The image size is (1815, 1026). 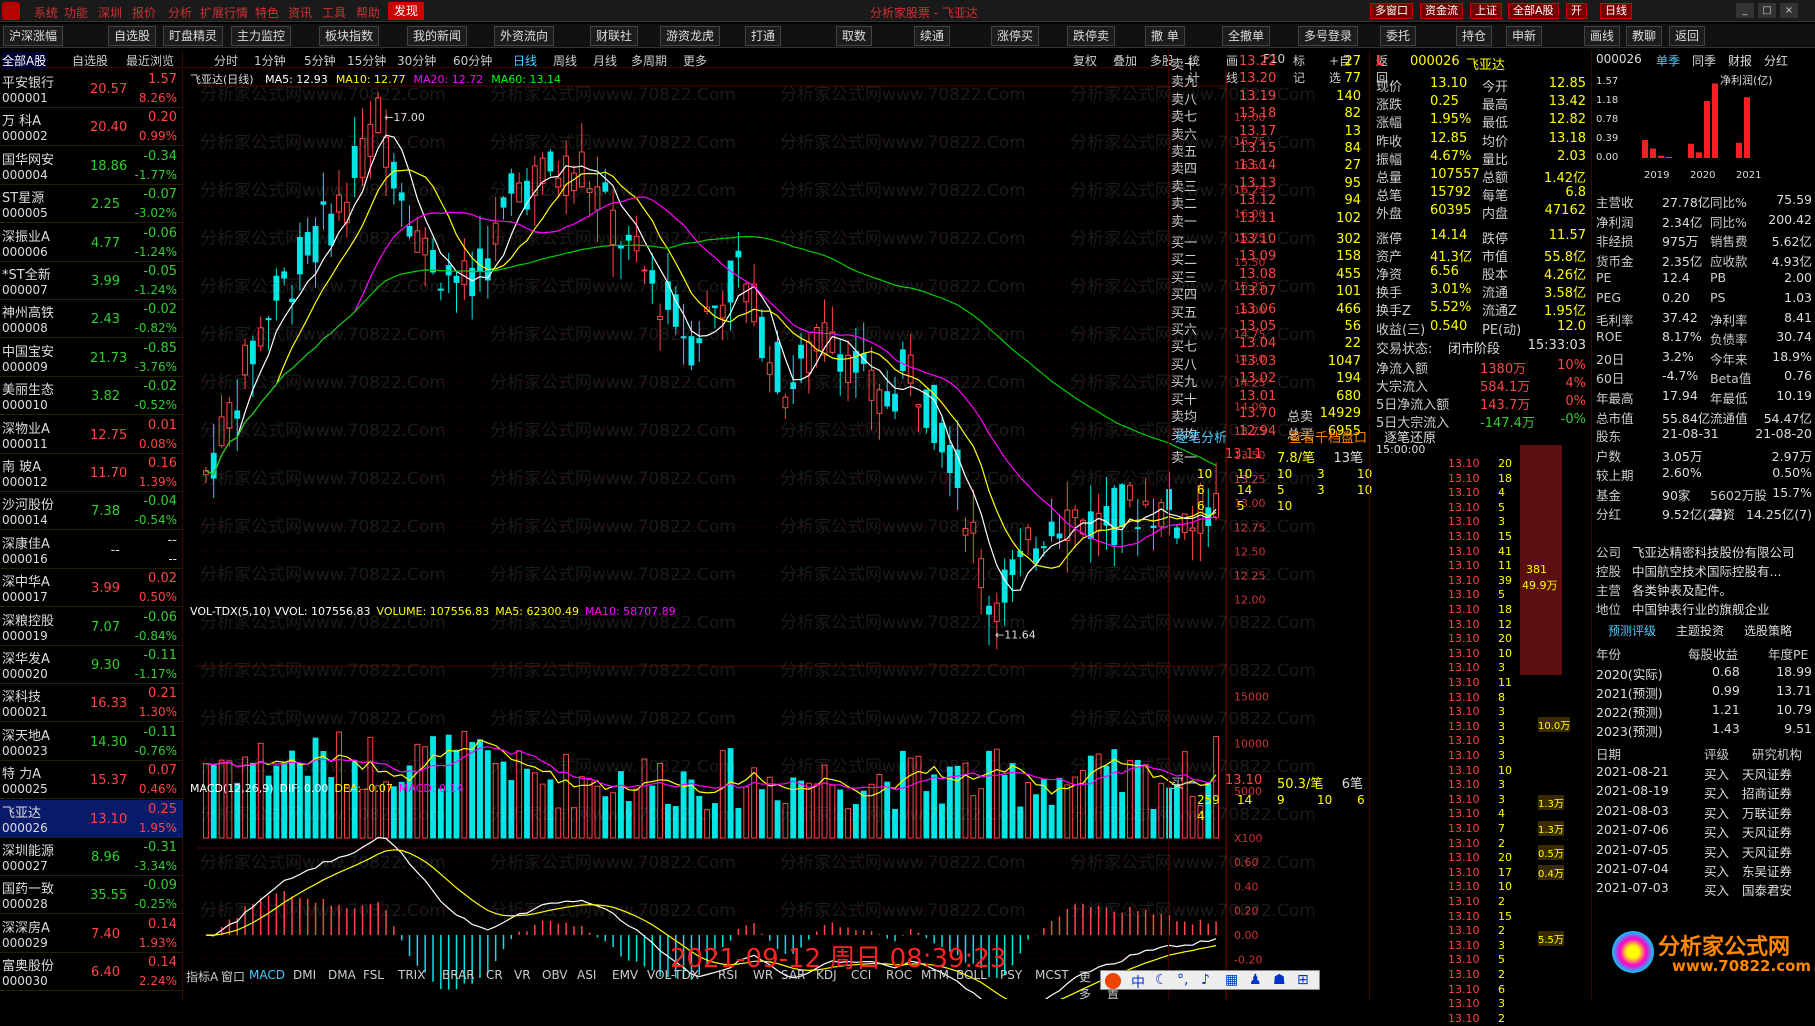 What do you see at coordinates (1279, 980) in the screenshot?
I see `ime-shirt-icon: ☗` at bounding box center [1279, 980].